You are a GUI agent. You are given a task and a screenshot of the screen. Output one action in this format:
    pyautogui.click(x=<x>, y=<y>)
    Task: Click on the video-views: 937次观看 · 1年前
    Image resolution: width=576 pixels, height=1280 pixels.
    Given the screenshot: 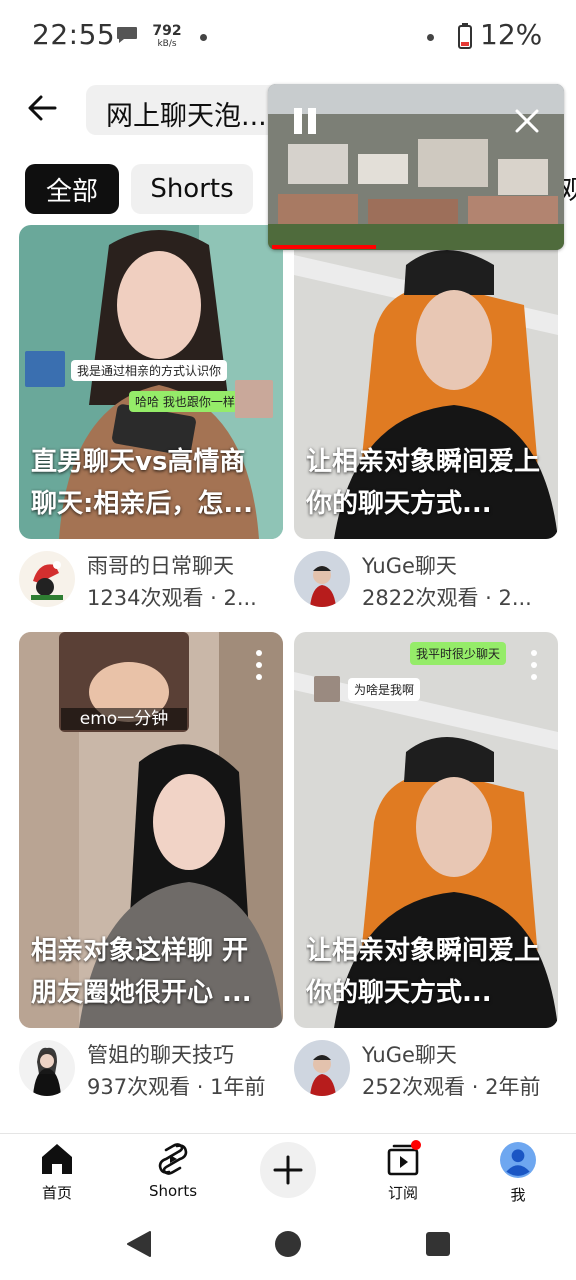 What is the action you would take?
    pyautogui.click(x=176, y=1087)
    